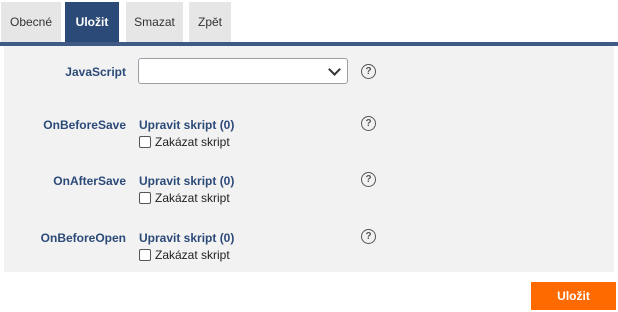 The height and width of the screenshot is (312, 618). Describe the element at coordinates (186, 125) in the screenshot. I see `onbeforesave-edit-script-link: Upravit skript (0)` at that location.